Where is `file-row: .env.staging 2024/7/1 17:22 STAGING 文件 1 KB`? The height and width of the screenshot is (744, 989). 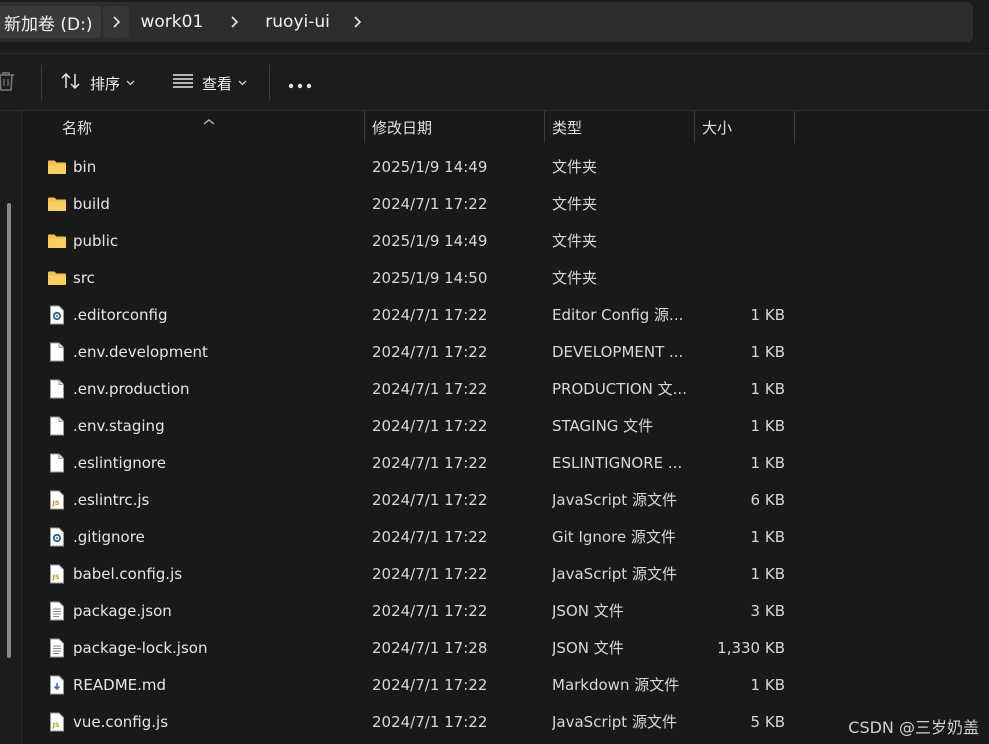
file-row: .env.staging 2024/7/1 17:22 STAGING 文件 1 KB is located at coordinates (506, 425).